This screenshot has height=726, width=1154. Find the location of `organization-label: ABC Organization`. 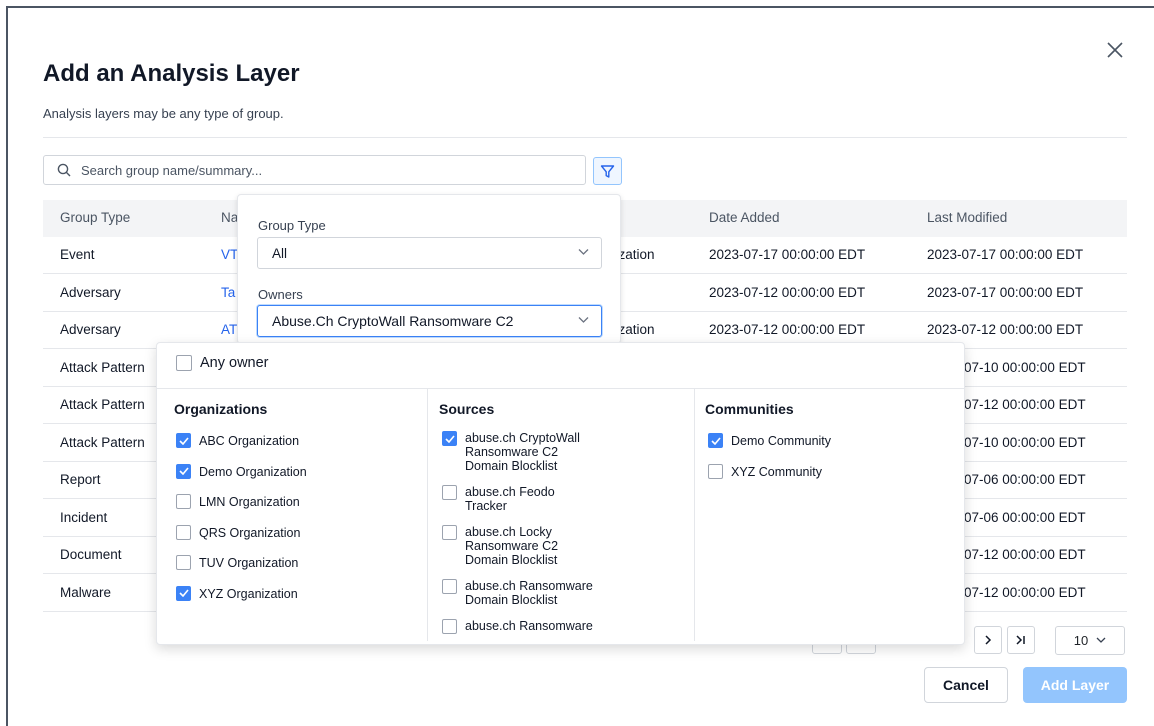

organization-label: ABC Organization is located at coordinates (249, 441).